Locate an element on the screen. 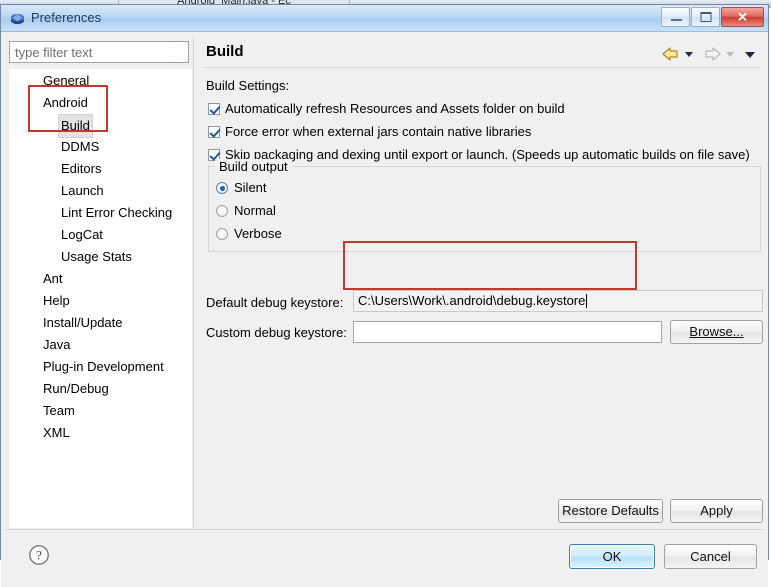 This screenshot has height=587, width=771. back-arrow-icon is located at coordinates (671, 54).